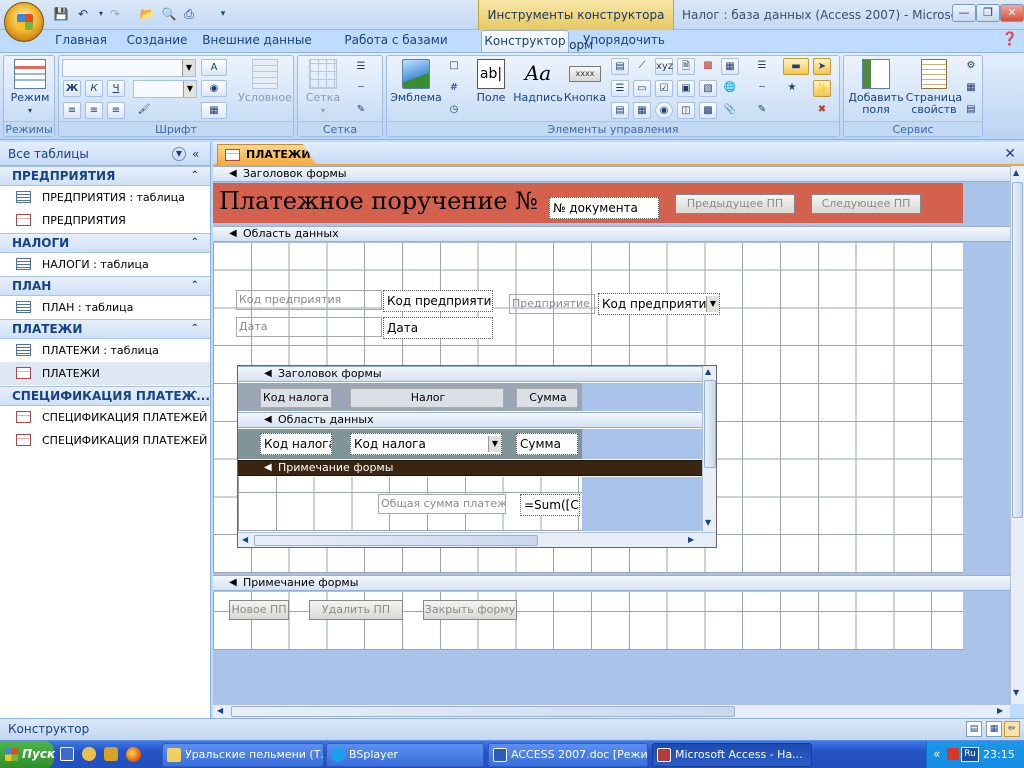 The height and width of the screenshot is (768, 1024). What do you see at coordinates (115, 14) in the screenshot?
I see `redo-icon: ↷` at bounding box center [115, 14].